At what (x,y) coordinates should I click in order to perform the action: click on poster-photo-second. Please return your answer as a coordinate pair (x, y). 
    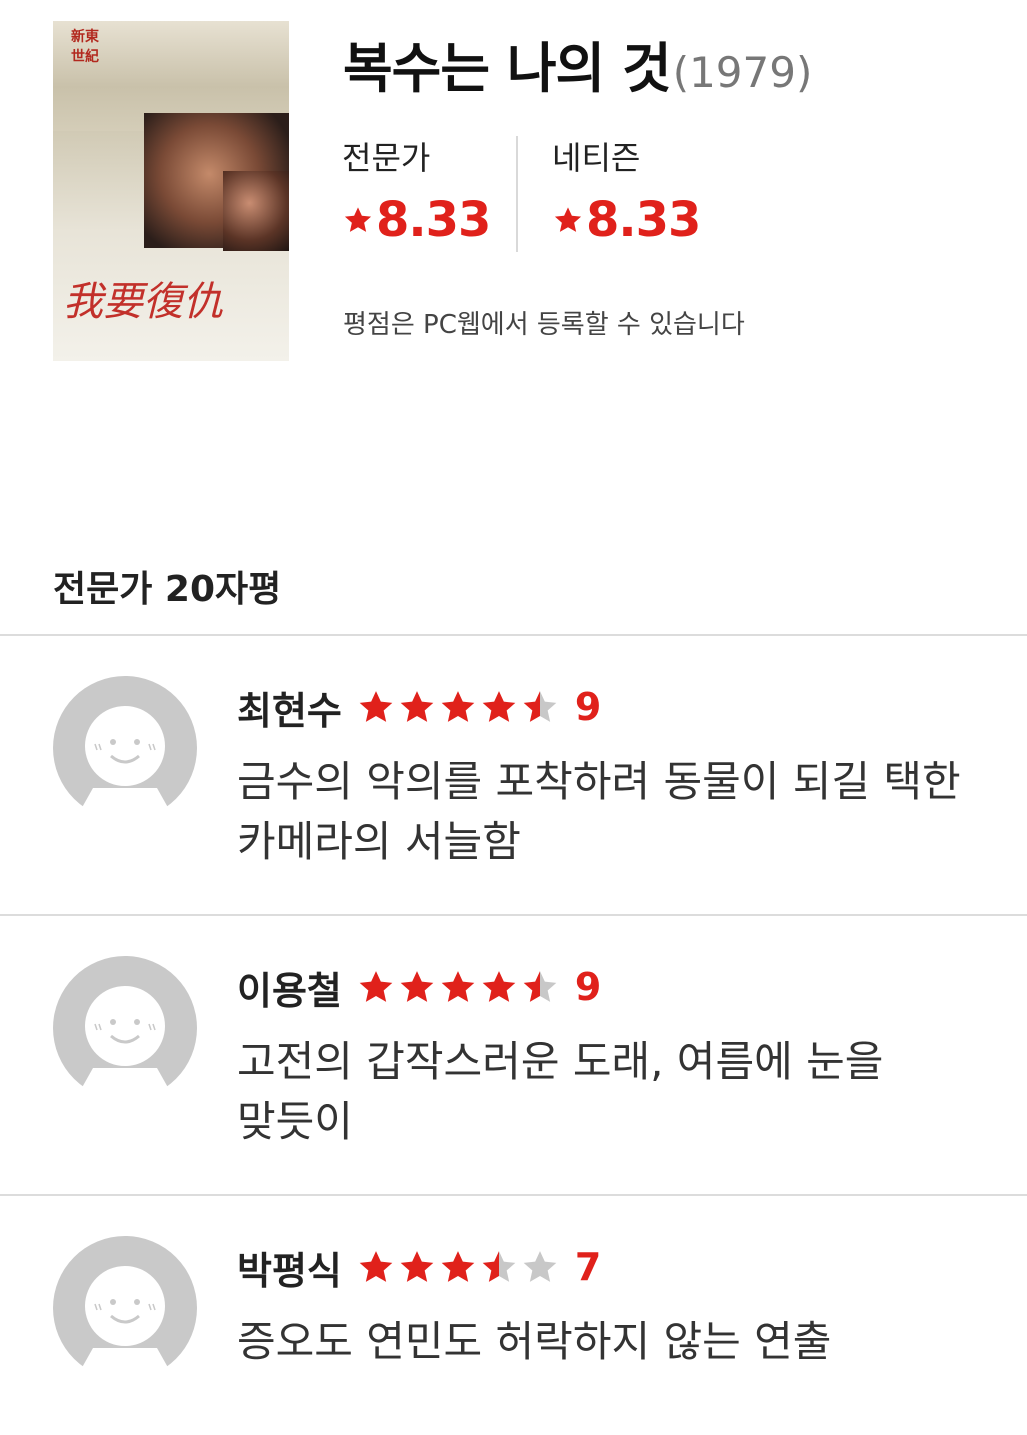
    Looking at the image, I should click on (256, 211).